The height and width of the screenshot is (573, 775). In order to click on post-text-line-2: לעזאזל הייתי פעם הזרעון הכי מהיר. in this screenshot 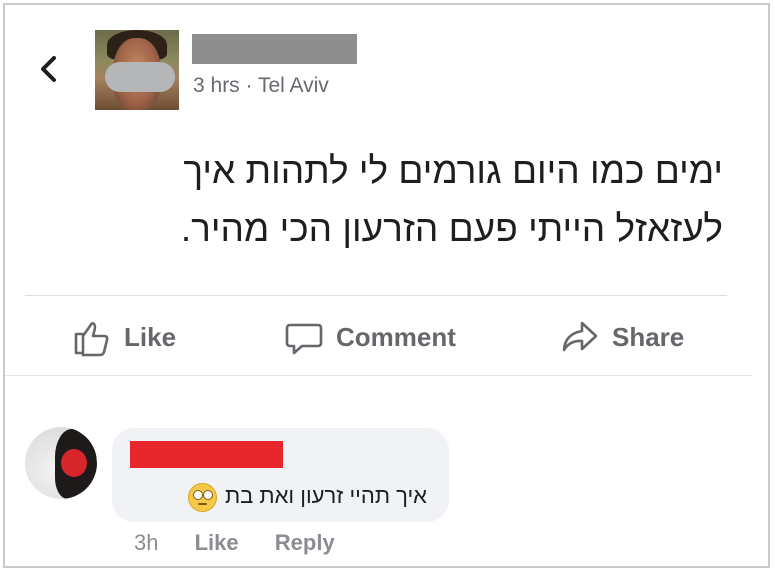, I will do `click(451, 228)`.